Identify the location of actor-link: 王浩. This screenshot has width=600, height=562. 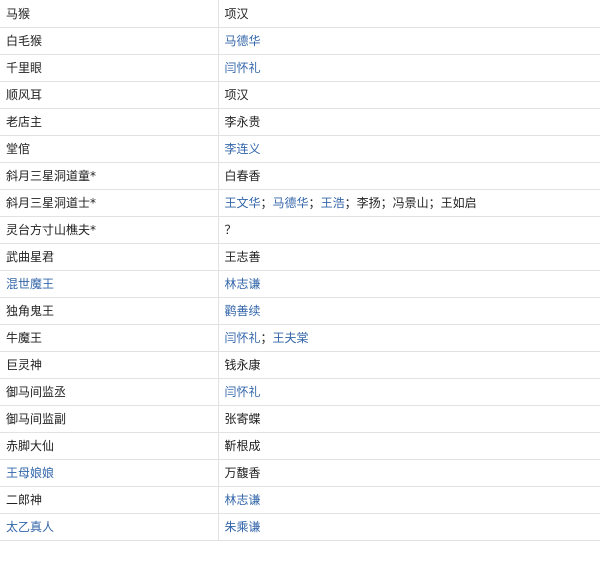
(333, 203).